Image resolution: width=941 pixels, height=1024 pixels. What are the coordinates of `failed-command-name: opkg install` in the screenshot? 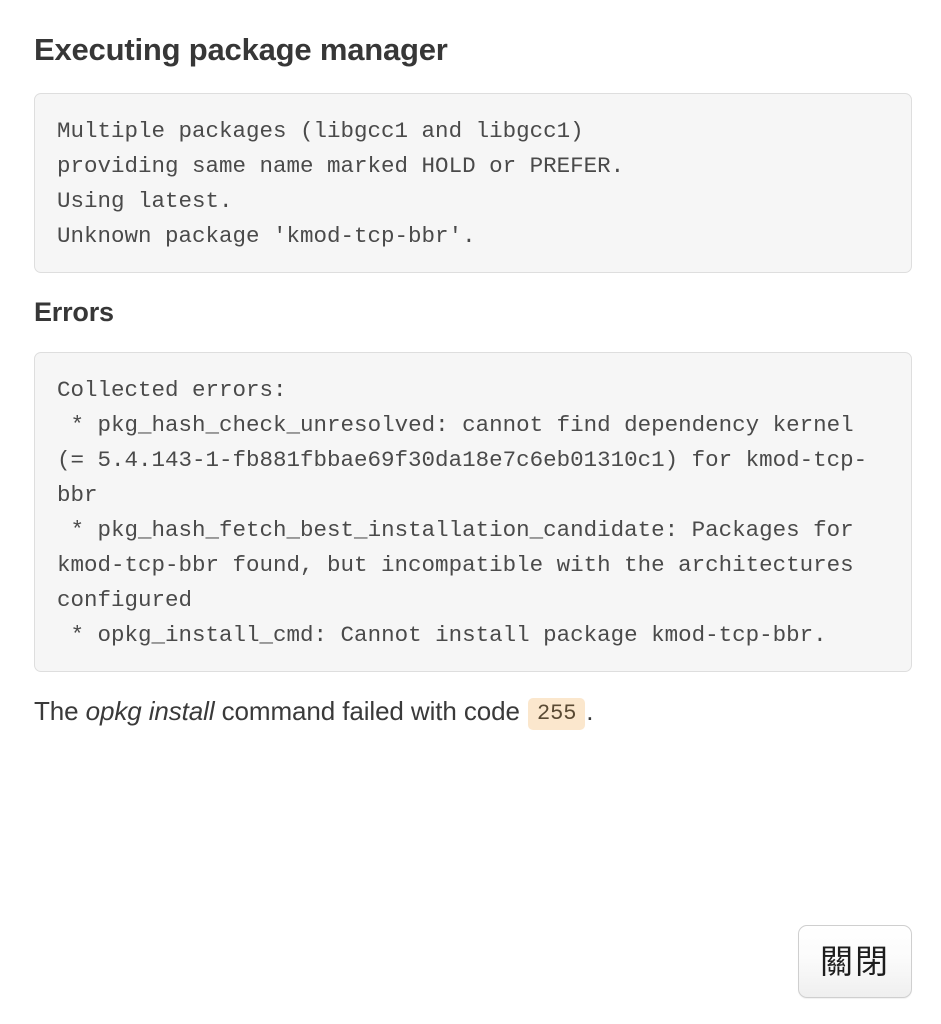 It's located at (150, 711).